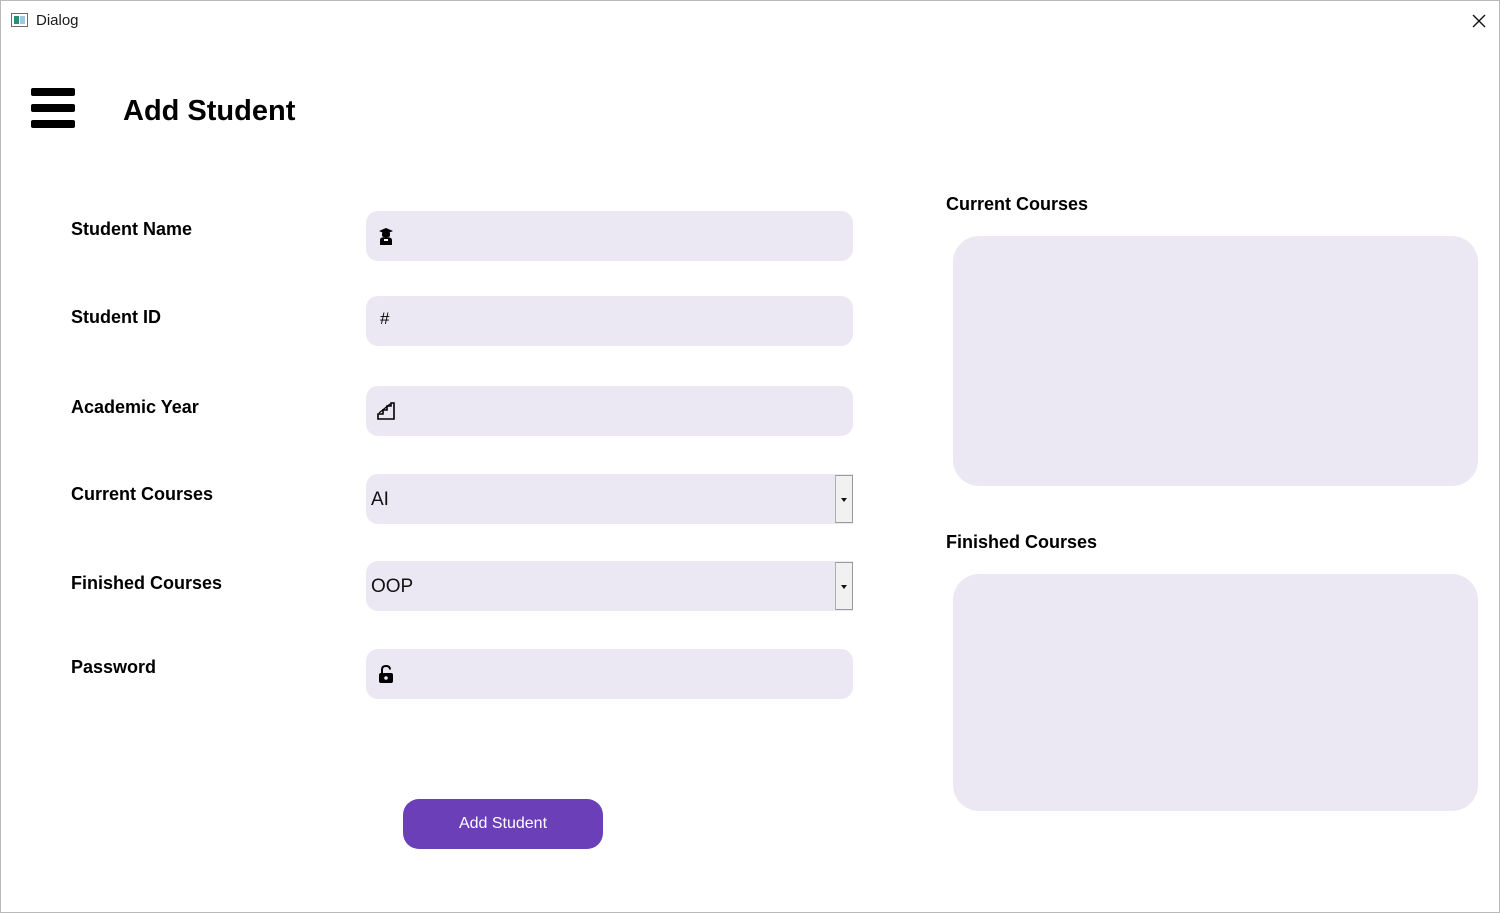  Describe the element at coordinates (57, 20) in the screenshot. I see `window-title: Dialog` at that location.